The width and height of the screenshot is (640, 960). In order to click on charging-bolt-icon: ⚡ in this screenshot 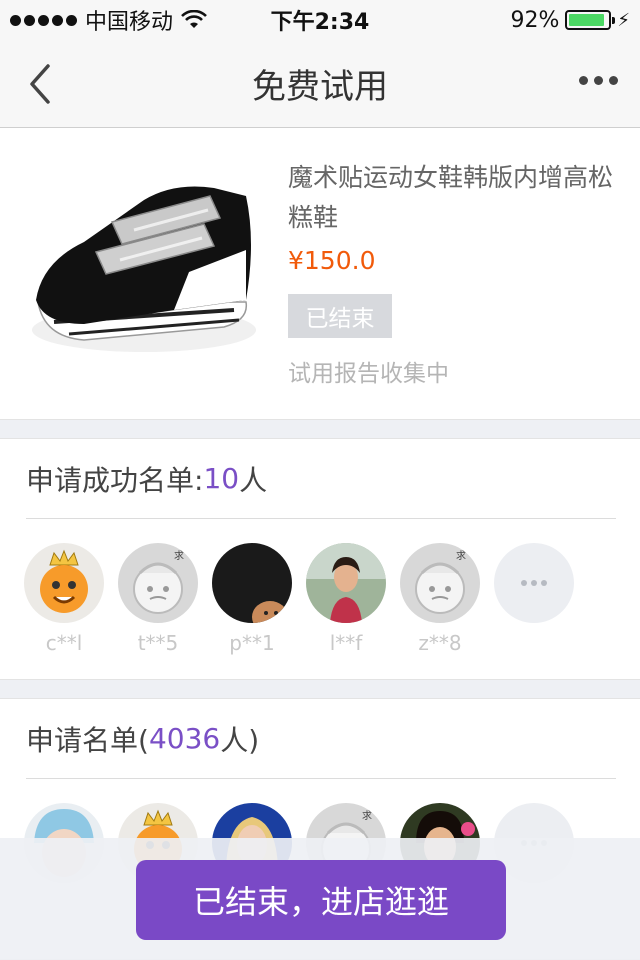, I will do `click(623, 20)`.